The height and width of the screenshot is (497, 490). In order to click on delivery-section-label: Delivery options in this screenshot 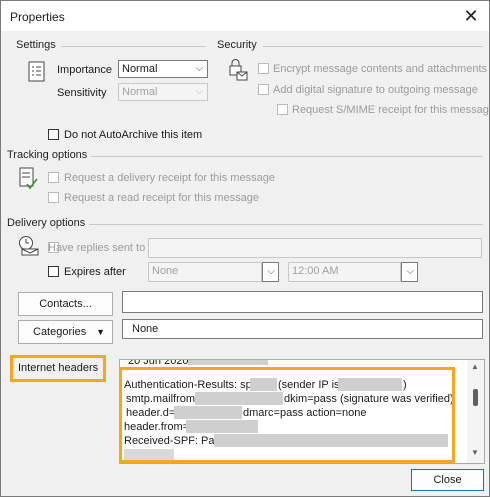, I will do `click(46, 223)`.